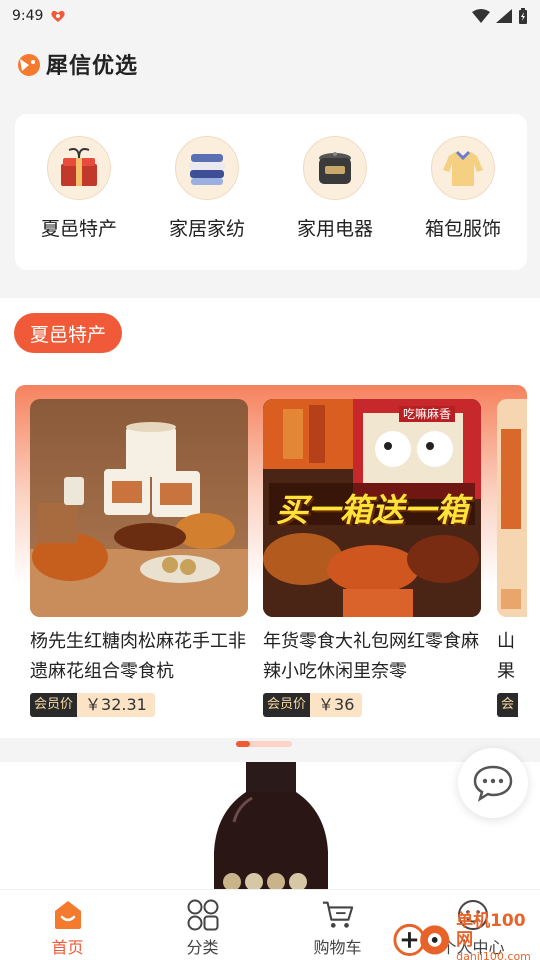 This screenshot has width=540, height=960. I want to click on category-label: 箱包服饰, so click(462, 229).